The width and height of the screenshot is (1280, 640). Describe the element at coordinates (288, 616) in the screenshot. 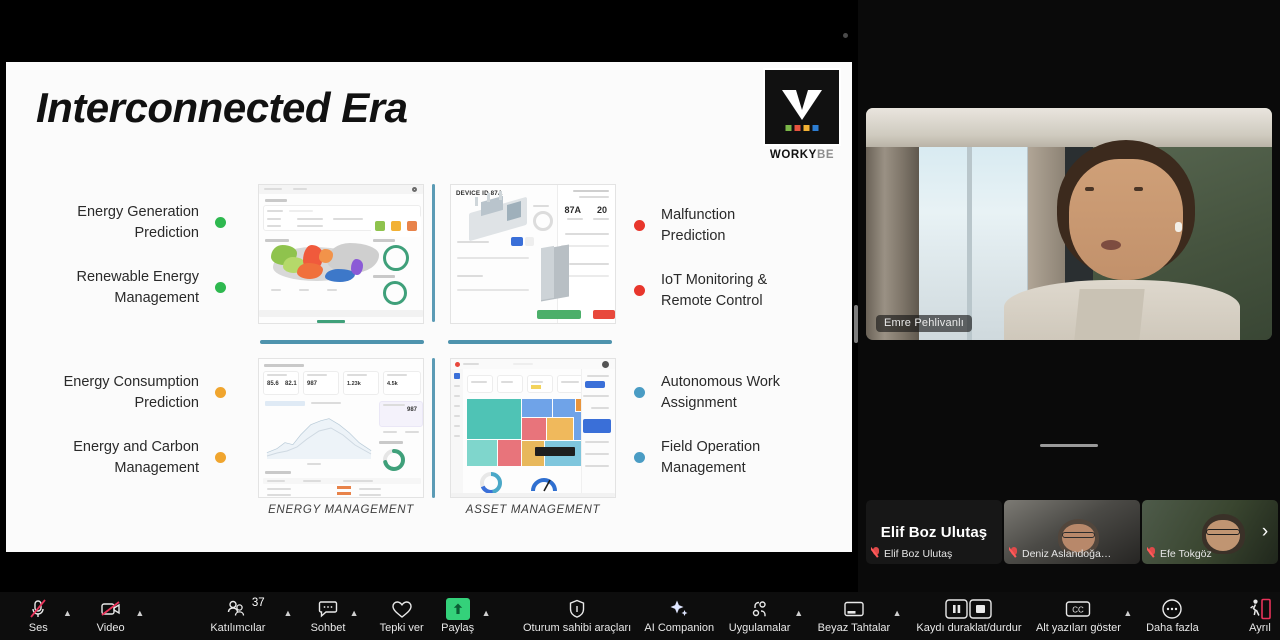

I see `toolbar-participants-options: ▲` at that location.